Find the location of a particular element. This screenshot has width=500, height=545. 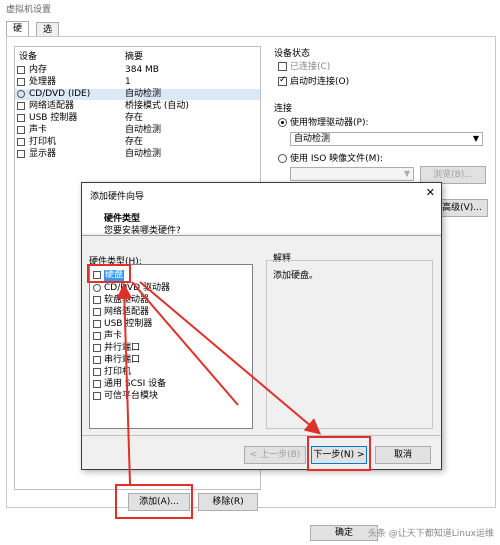

arrow-harddisk-to-next is located at coordinates (230, 358).